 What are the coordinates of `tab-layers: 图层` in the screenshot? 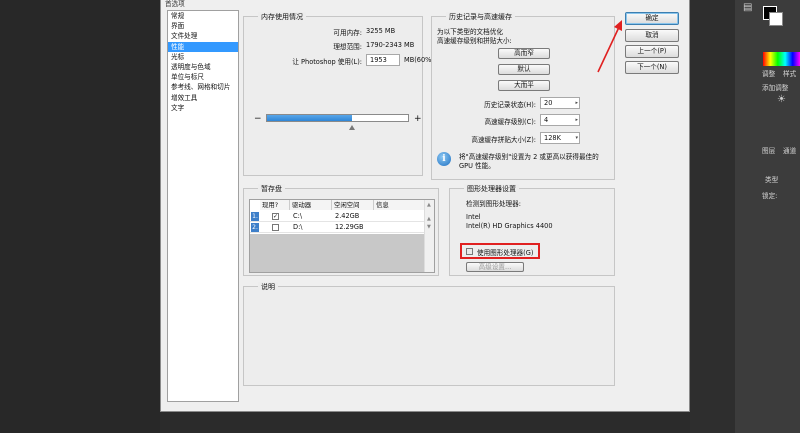 It's located at (768, 150).